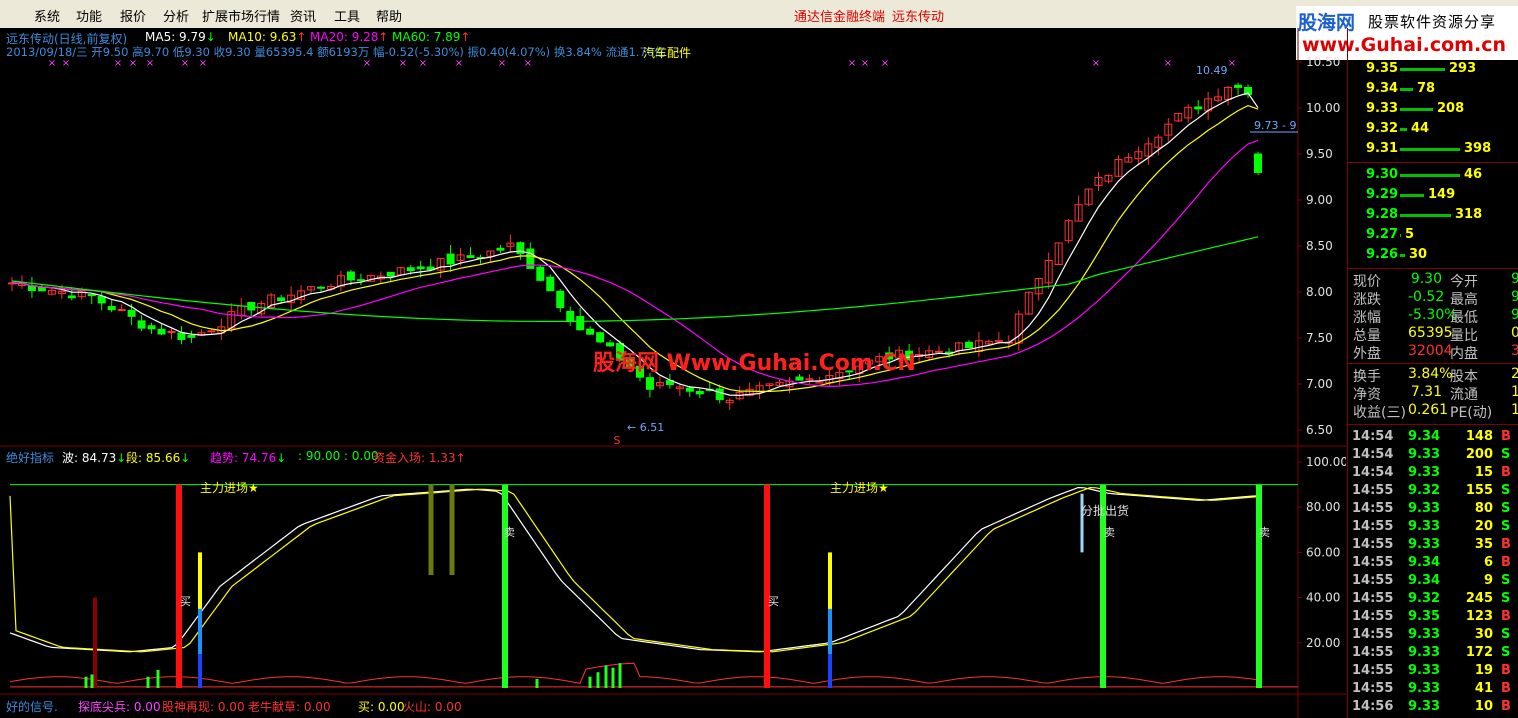 The image size is (1518, 718). What do you see at coordinates (1471, 413) in the screenshot?
I see `stat-key: PE(动)` at bounding box center [1471, 413].